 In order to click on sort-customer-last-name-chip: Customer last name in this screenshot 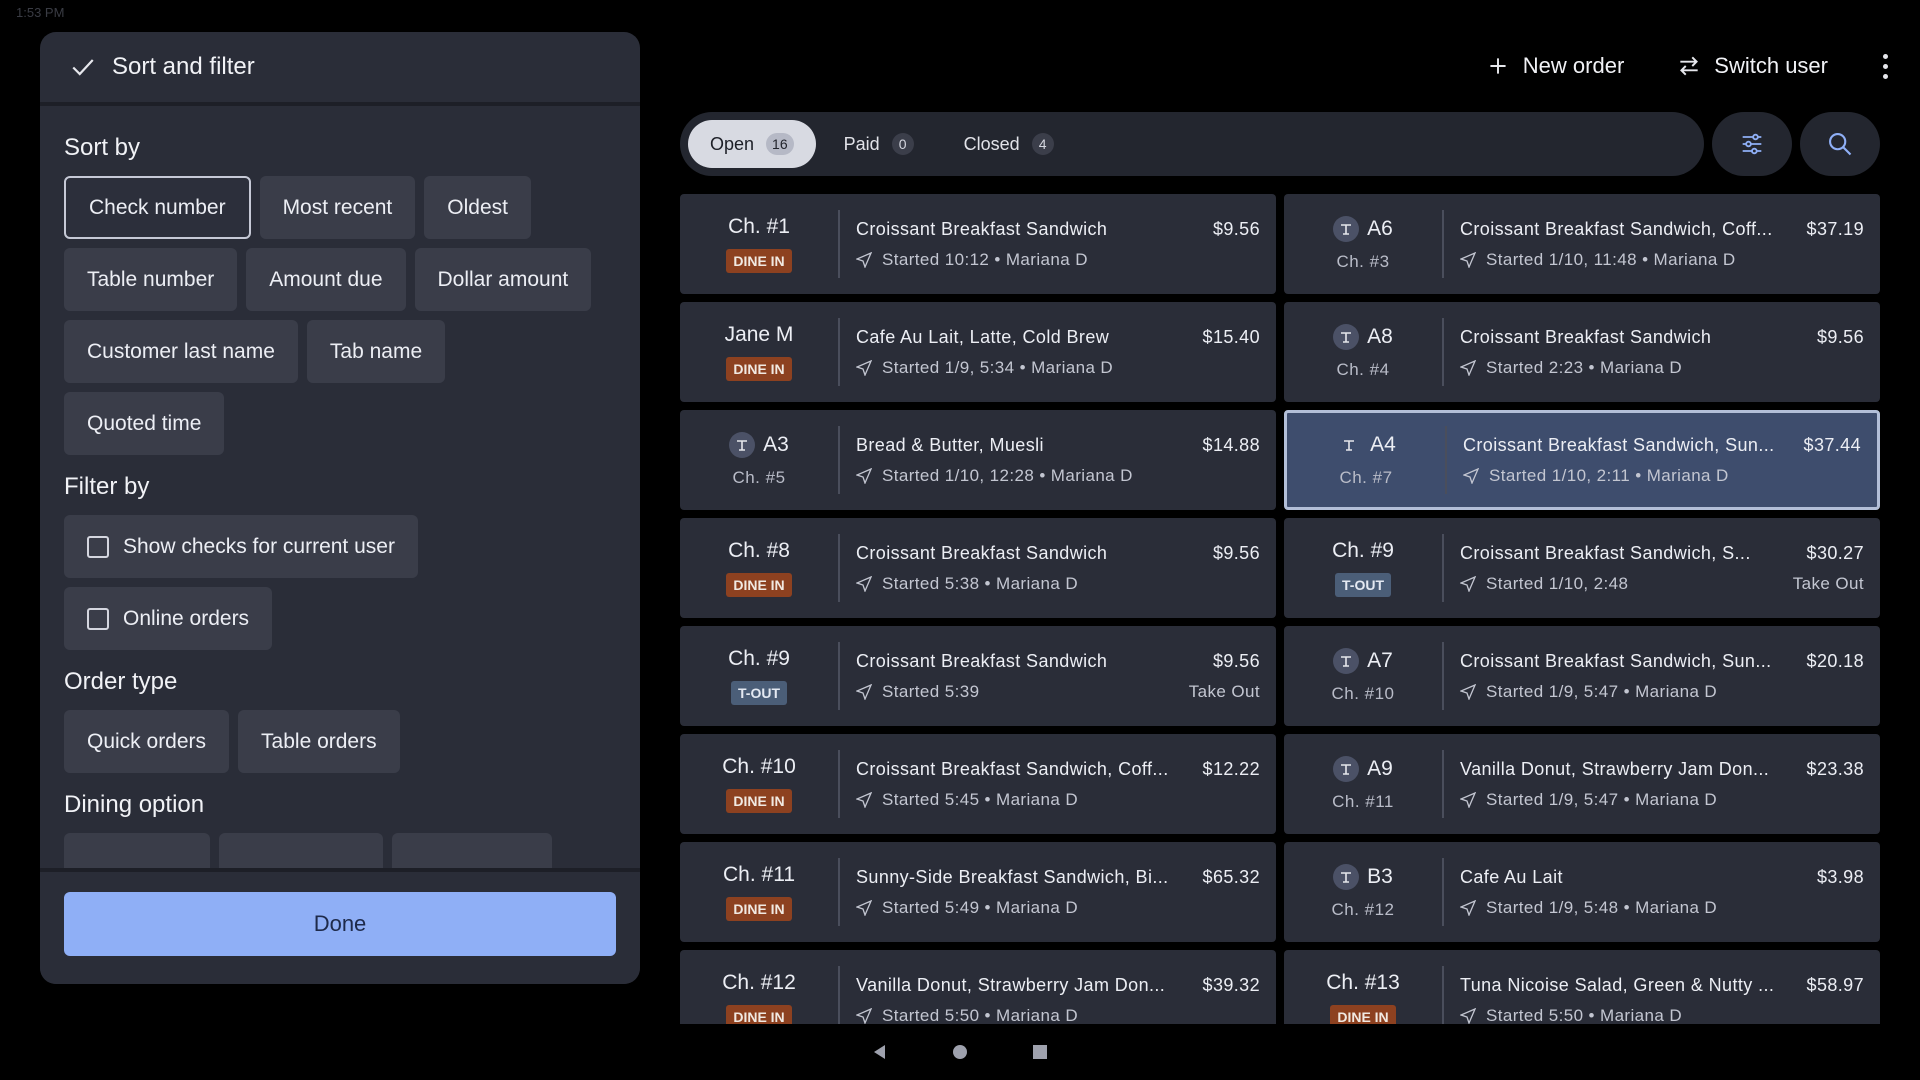, I will do `click(181, 351)`.